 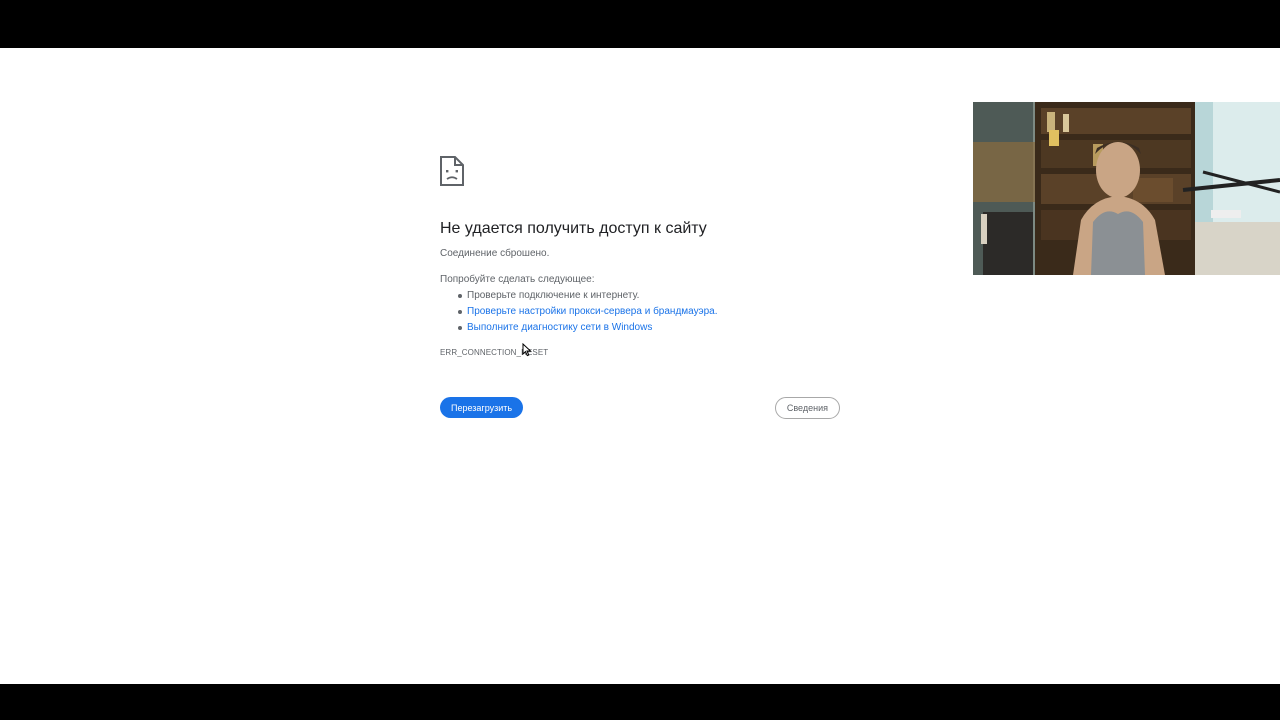 What do you see at coordinates (640, 702) in the screenshot?
I see `letterbox-bottom` at bounding box center [640, 702].